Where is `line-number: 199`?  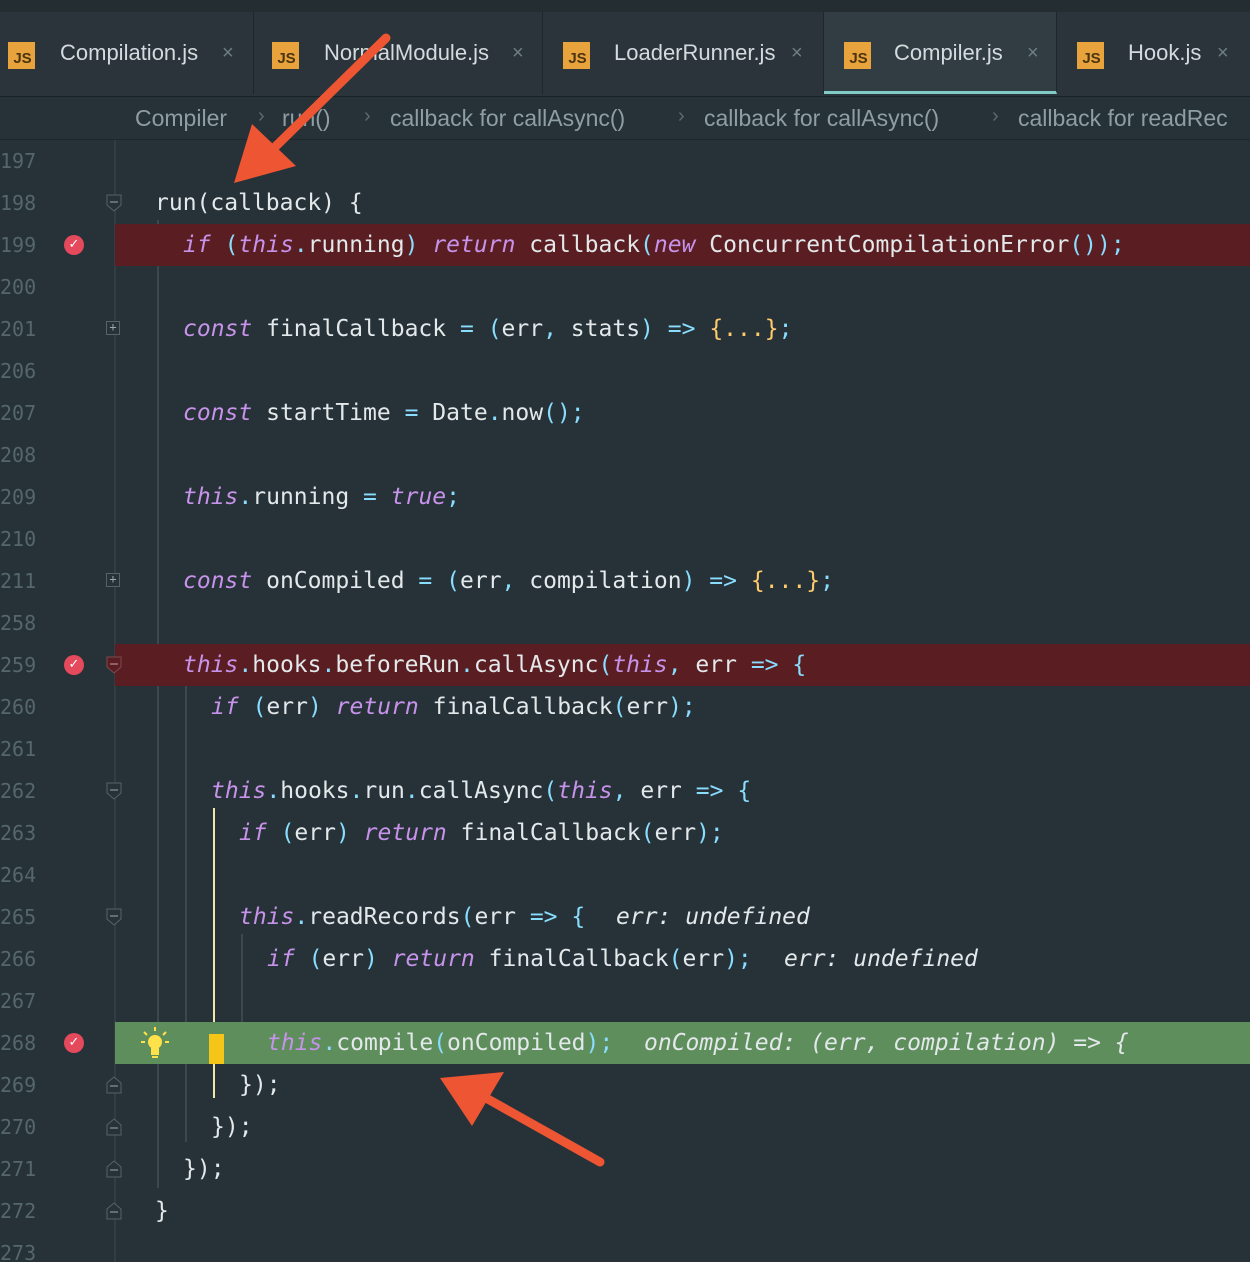 line-number: 199 is located at coordinates (18, 245).